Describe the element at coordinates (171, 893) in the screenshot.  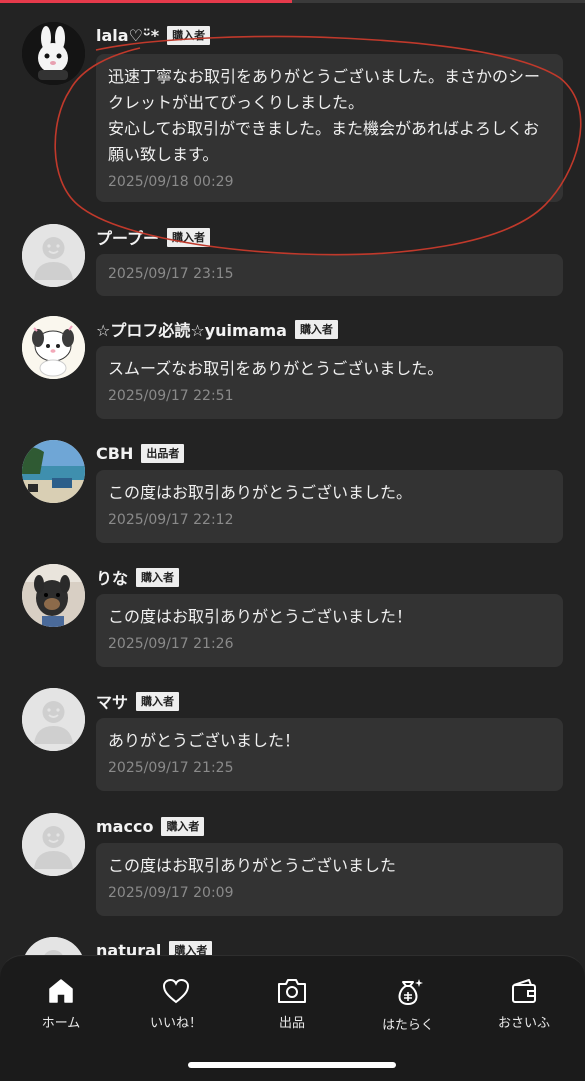
I see `review-timestamp: 2025/09/17 20:09` at that location.